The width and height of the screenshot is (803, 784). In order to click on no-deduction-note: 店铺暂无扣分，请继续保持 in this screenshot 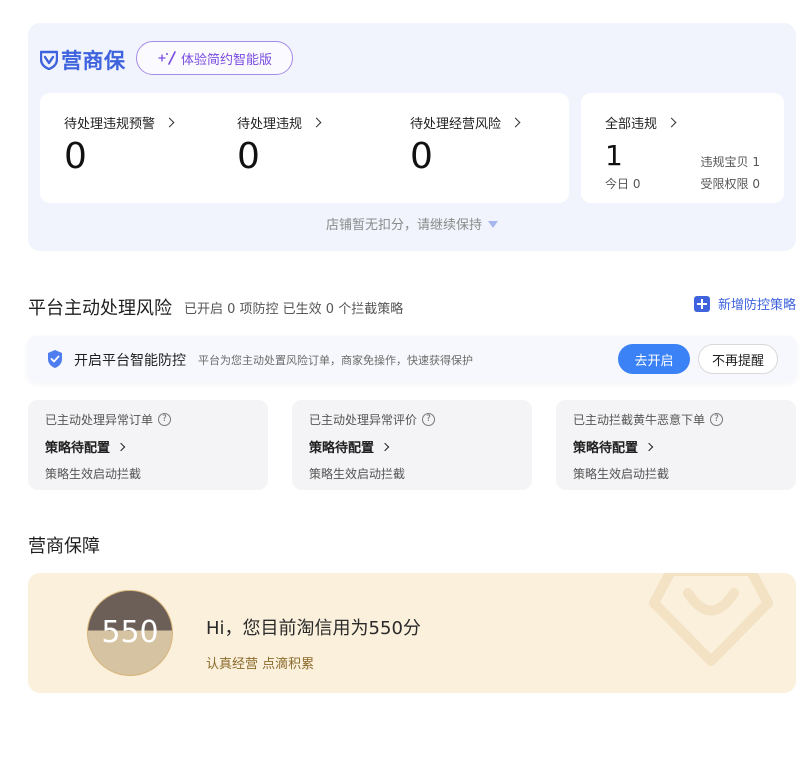, I will do `click(412, 223)`.